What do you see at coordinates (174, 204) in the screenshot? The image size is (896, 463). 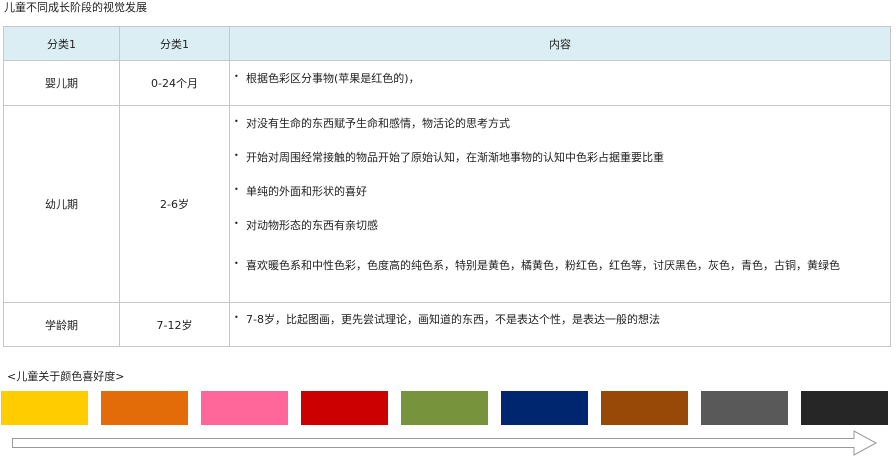 I see `stage-age: 2-6岁` at bounding box center [174, 204].